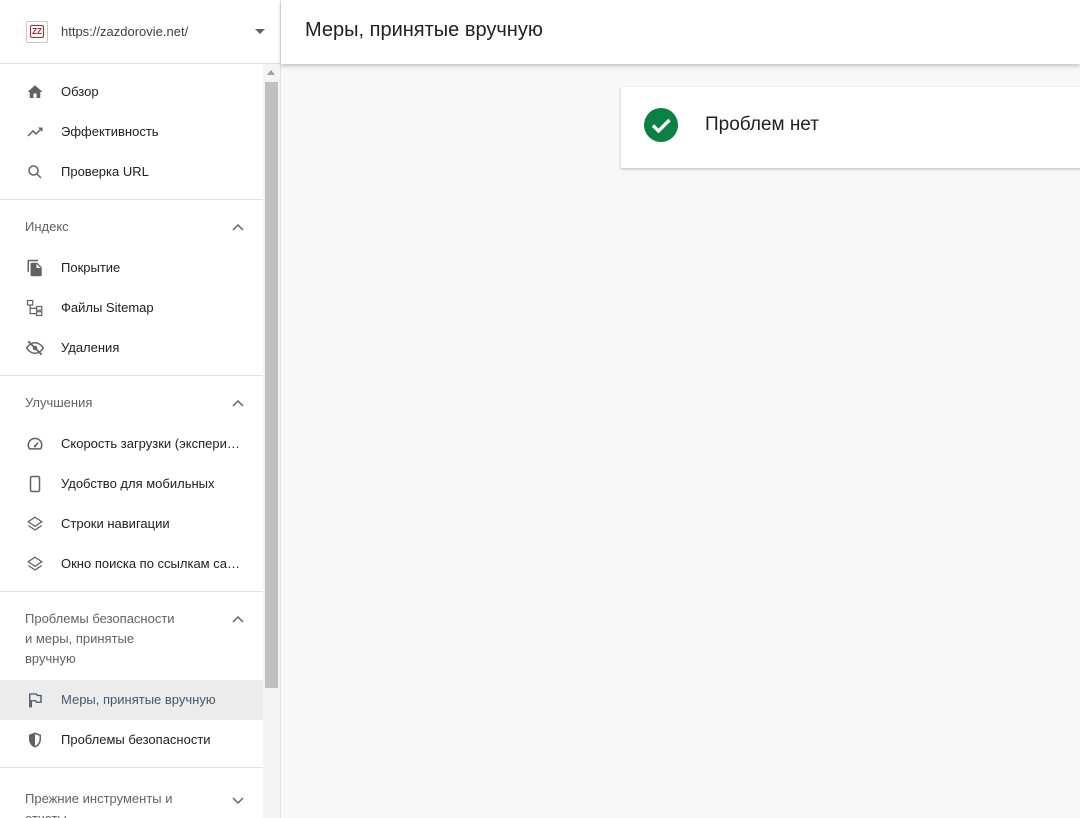  I want to click on status-card: Проблем нет, so click(850, 127).